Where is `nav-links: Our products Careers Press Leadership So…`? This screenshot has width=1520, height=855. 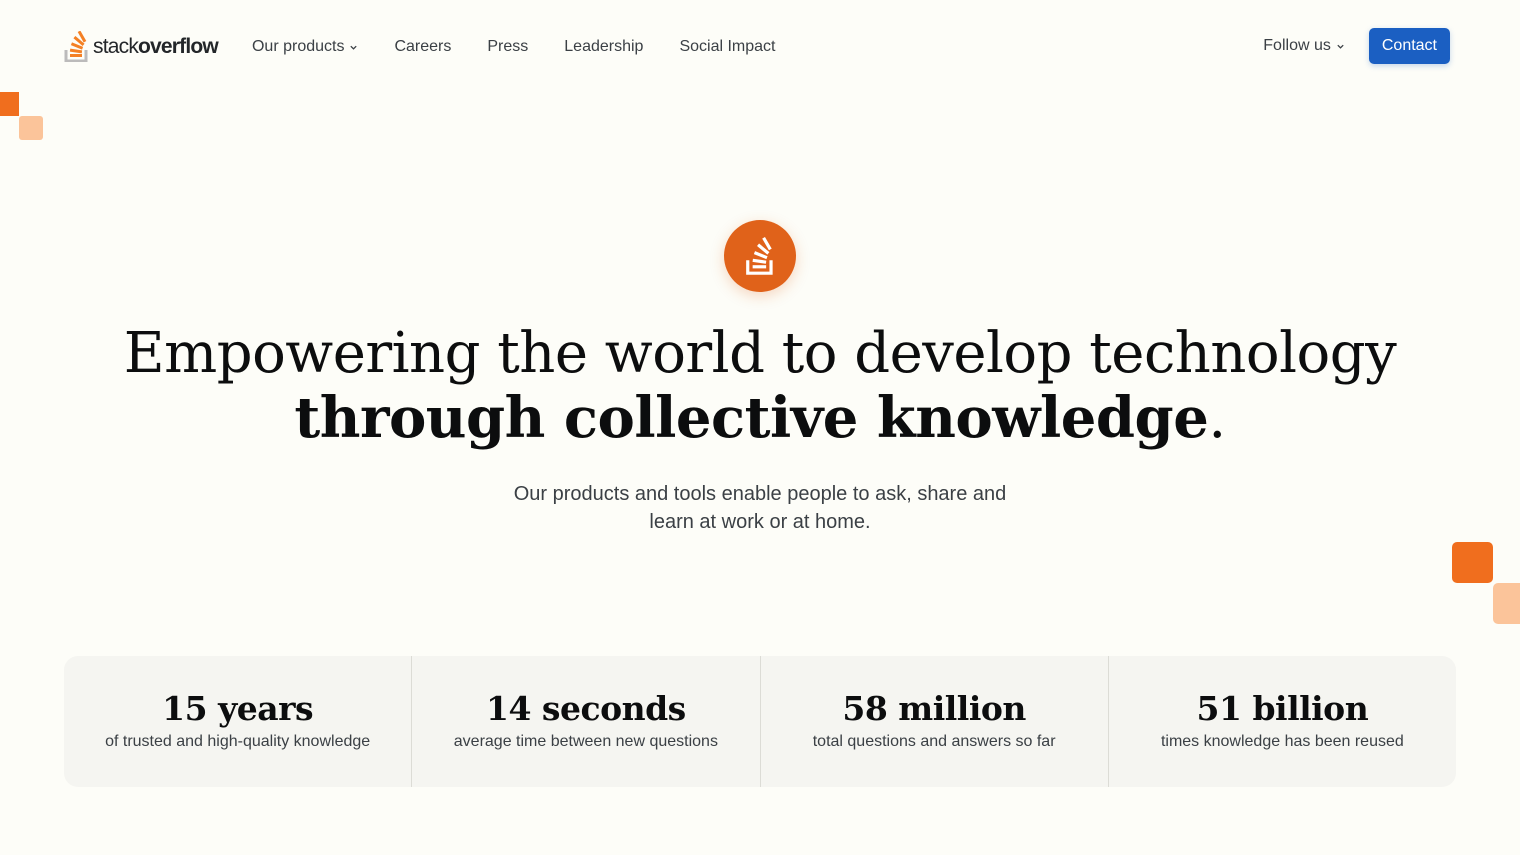 nav-links: Our products Careers Press Leadership So… is located at coordinates (532, 46).